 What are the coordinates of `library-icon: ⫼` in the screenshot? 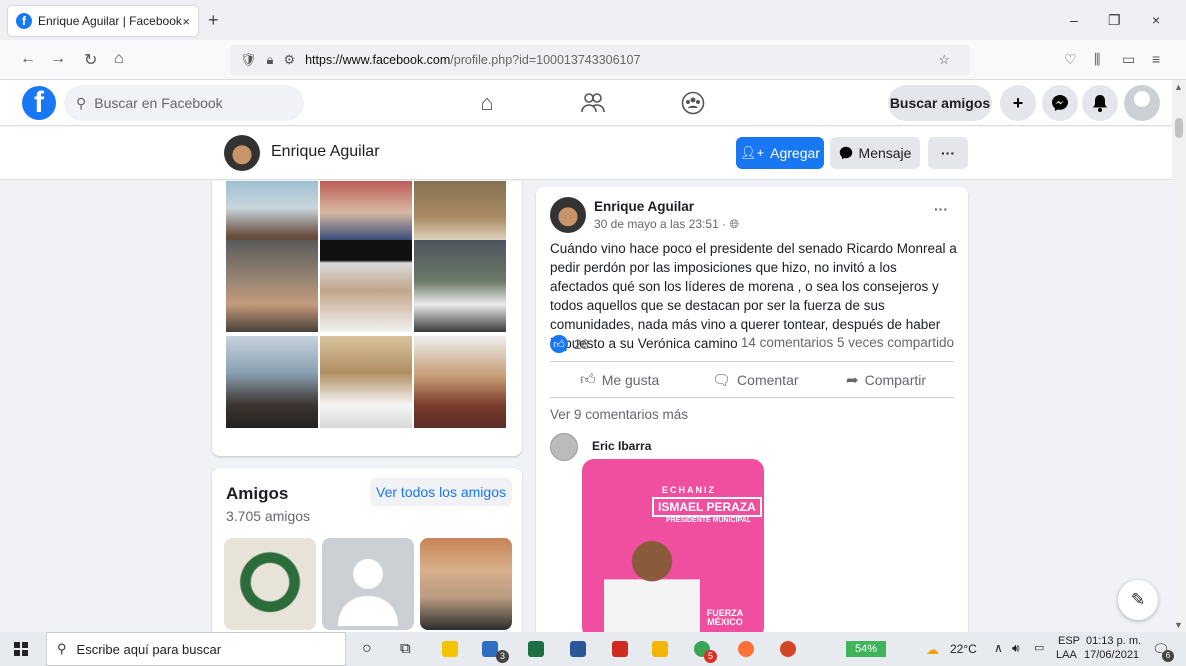 It's located at (1097, 59).